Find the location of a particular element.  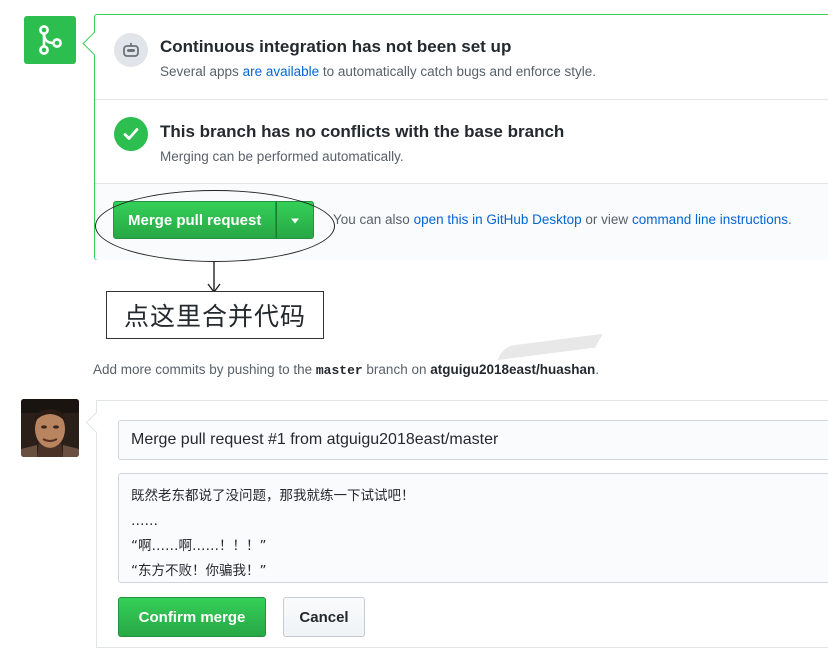

github-desktop-link: open this in GitHub Desktop is located at coordinates (498, 219).